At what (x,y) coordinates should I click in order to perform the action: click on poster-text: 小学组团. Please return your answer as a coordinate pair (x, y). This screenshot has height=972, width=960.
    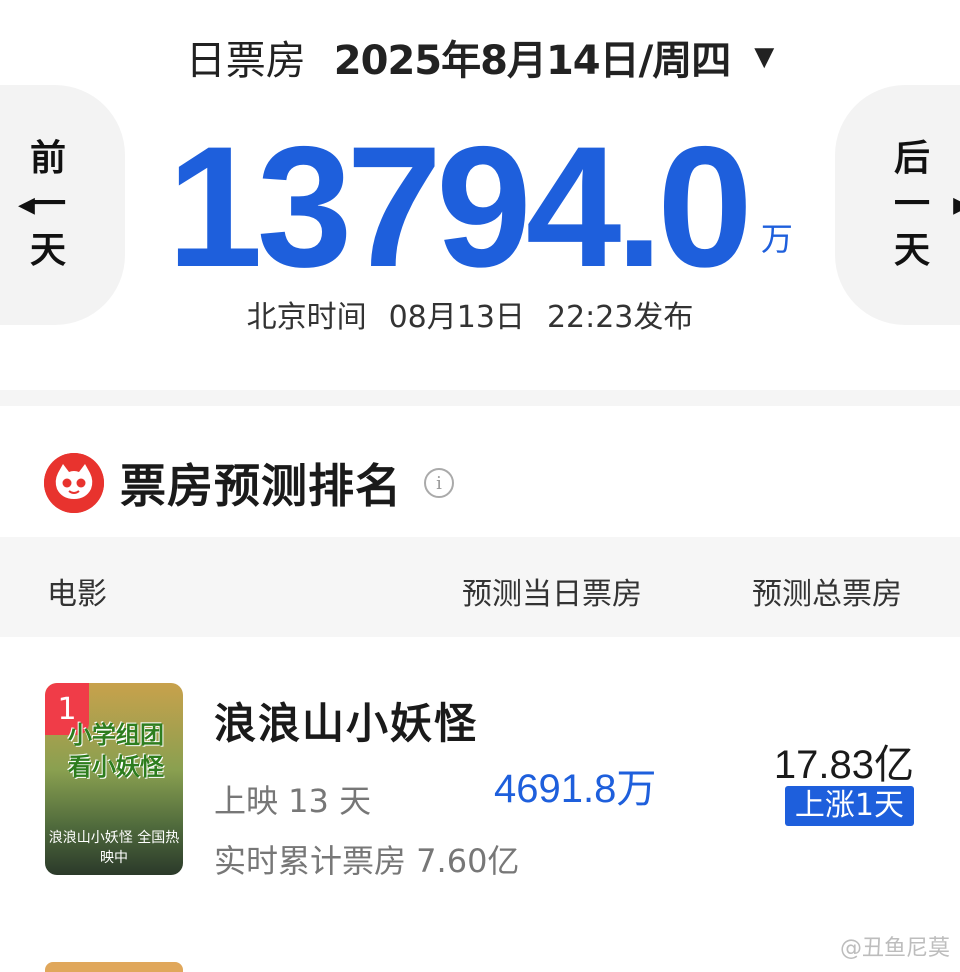
    Looking at the image, I should click on (116, 735).